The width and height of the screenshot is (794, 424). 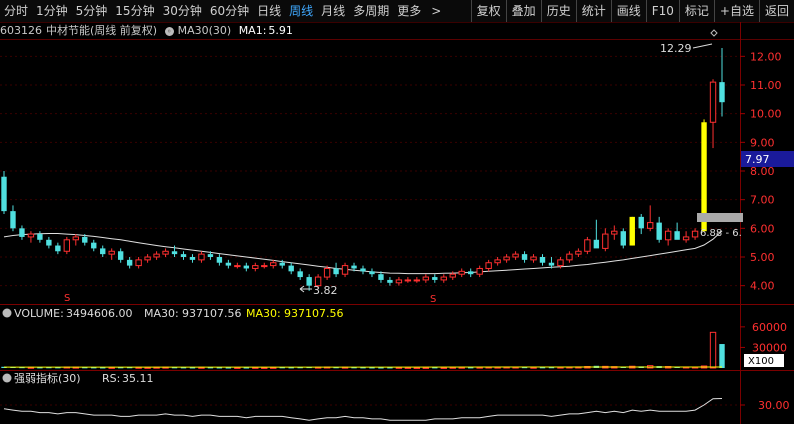 What do you see at coordinates (409, 11) in the screenshot?
I see `tab-period: 更多` at bounding box center [409, 11].